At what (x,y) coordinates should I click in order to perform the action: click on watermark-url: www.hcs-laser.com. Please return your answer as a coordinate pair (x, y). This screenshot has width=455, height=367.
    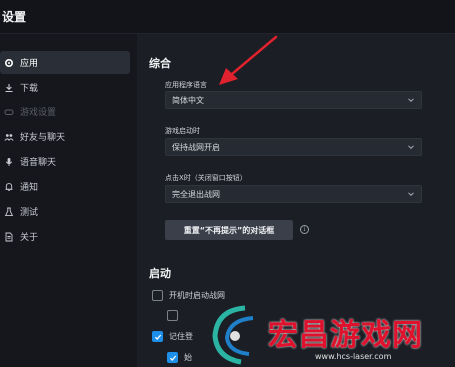
    Looking at the image, I should click on (353, 356).